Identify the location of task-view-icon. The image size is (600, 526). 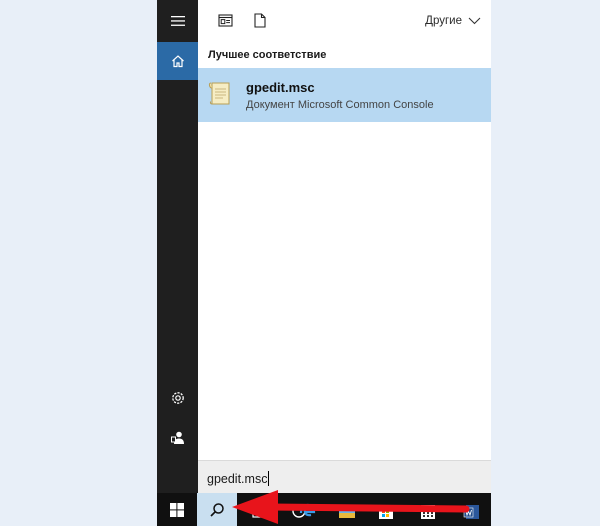
(260, 512).